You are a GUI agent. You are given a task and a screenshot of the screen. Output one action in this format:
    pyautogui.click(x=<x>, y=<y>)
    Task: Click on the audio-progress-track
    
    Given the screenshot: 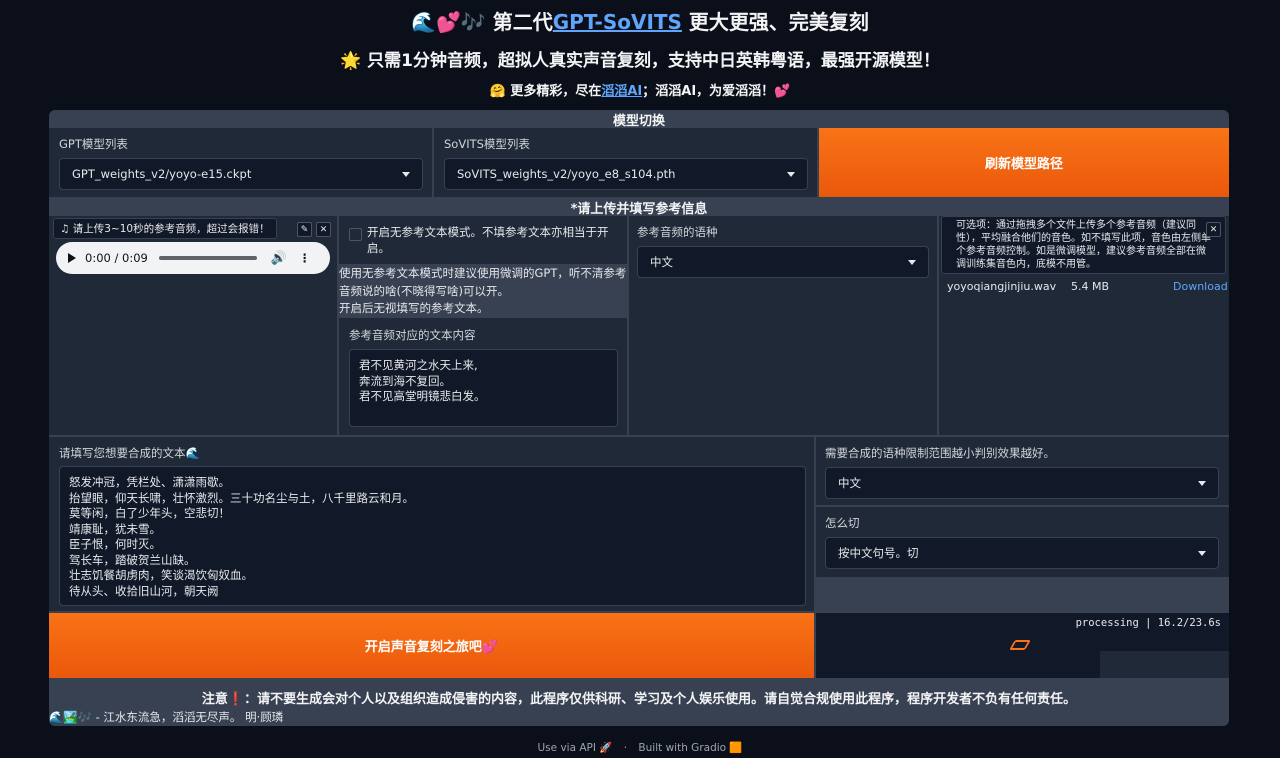 What is the action you would take?
    pyautogui.click(x=207, y=258)
    